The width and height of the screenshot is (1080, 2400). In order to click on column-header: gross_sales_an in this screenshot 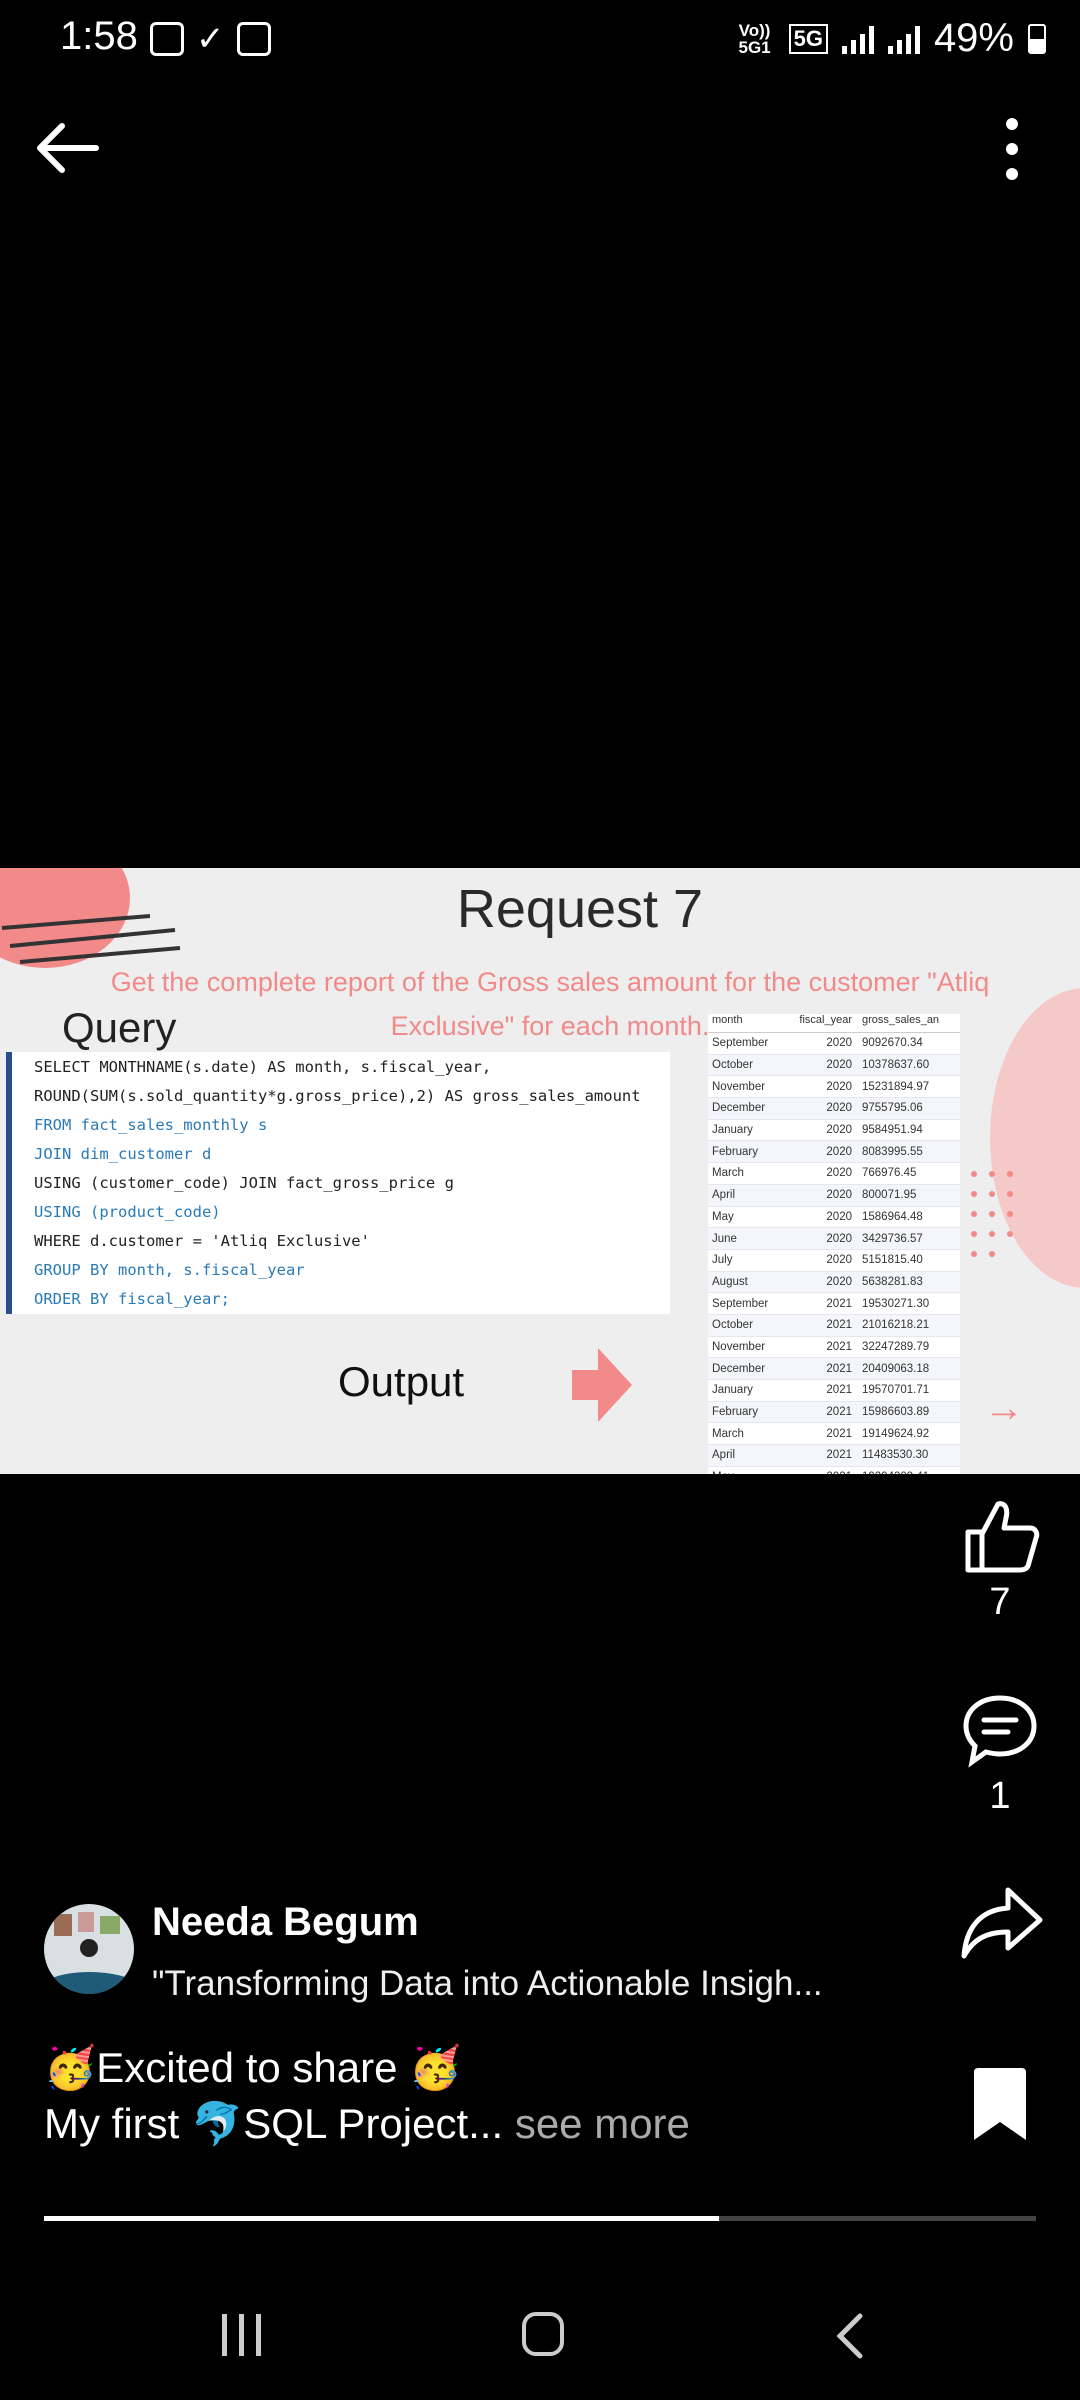, I will do `click(901, 1020)`.